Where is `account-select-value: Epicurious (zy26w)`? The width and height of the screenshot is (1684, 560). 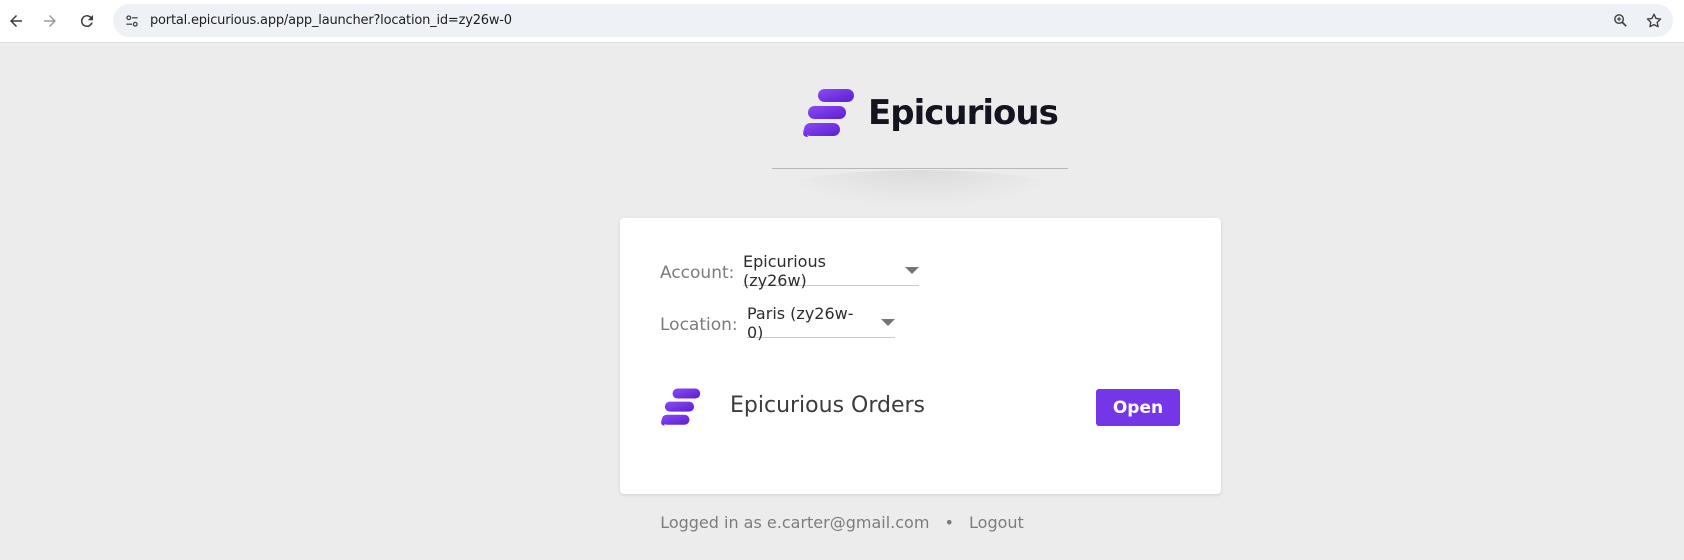 account-select-value: Epicurious (zy26w) is located at coordinates (784, 270).